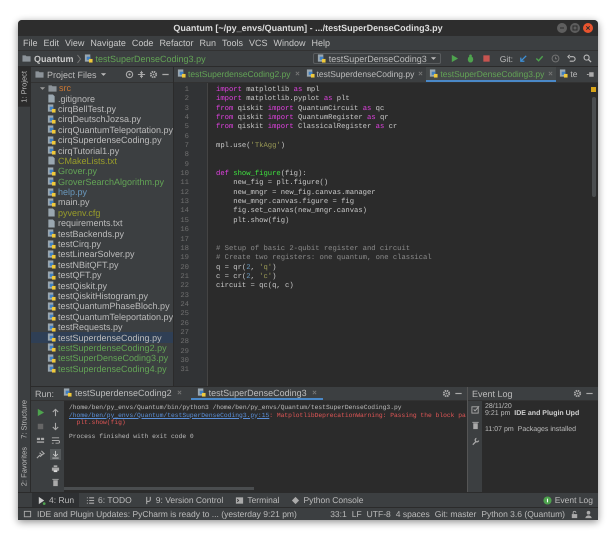 This screenshot has height=541, width=616. What do you see at coordinates (102, 150) in the screenshot?
I see `tree-item: cirqTutorial1.py` at bounding box center [102, 150].